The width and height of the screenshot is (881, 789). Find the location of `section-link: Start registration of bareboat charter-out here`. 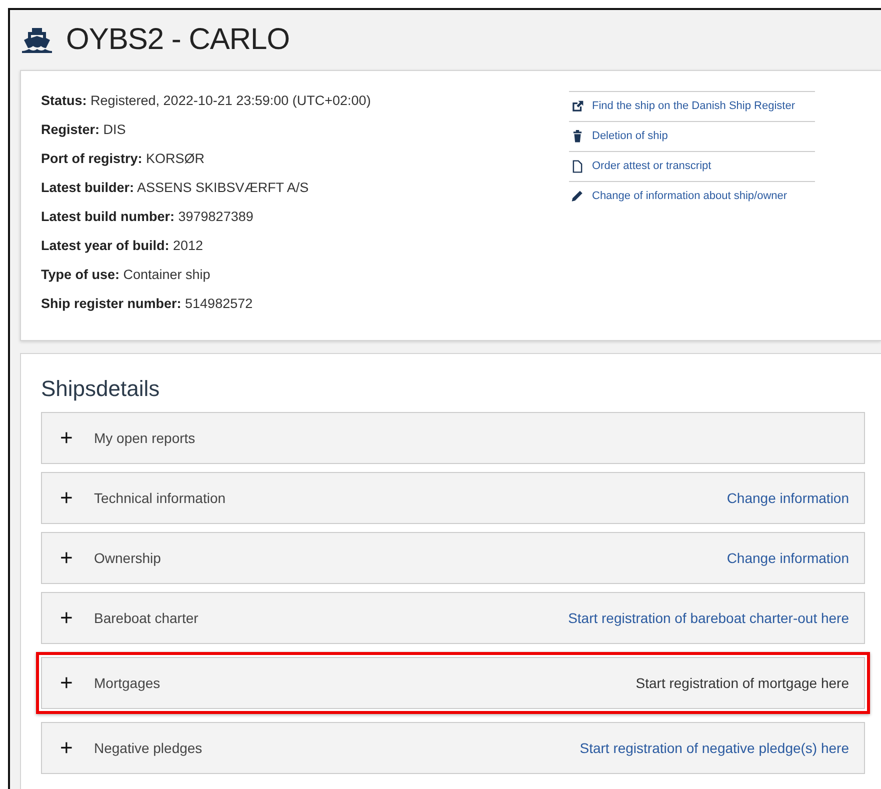

section-link: Start registration of bareboat charter-out here is located at coordinates (708, 618).